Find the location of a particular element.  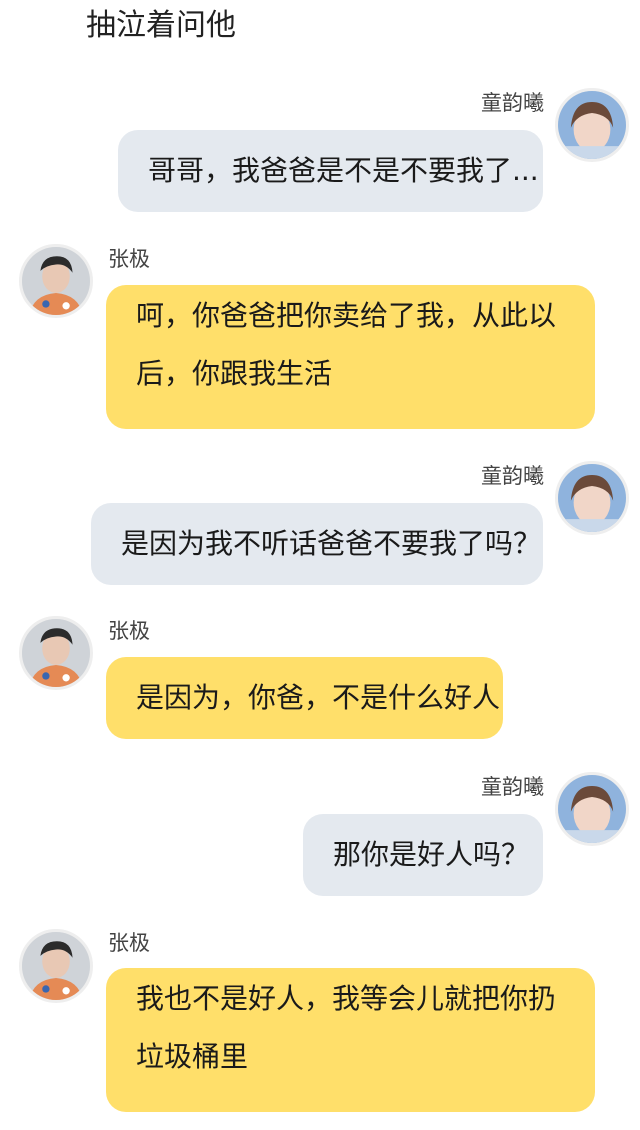

message-bubble: 那你是好人吗？ is located at coordinates (423, 855).